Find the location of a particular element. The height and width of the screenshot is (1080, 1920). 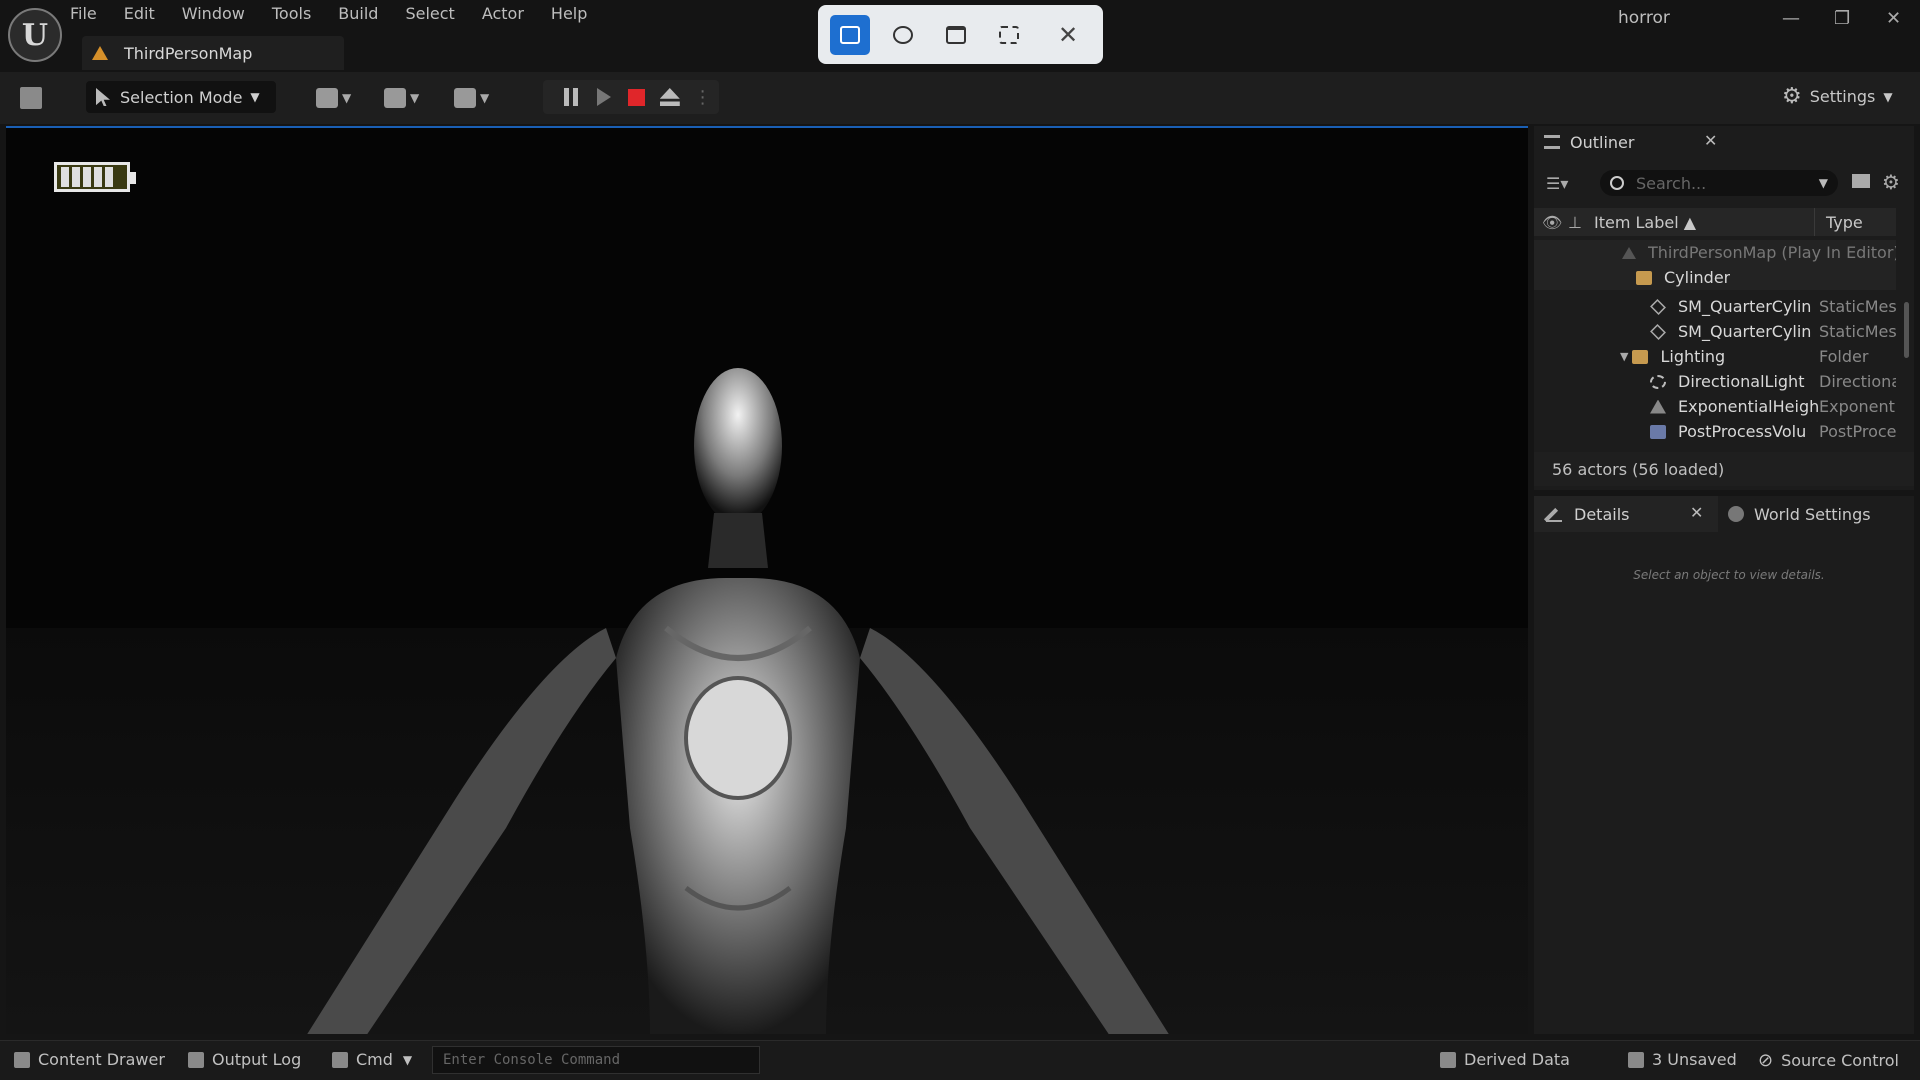

stop-icon is located at coordinates (637, 97).